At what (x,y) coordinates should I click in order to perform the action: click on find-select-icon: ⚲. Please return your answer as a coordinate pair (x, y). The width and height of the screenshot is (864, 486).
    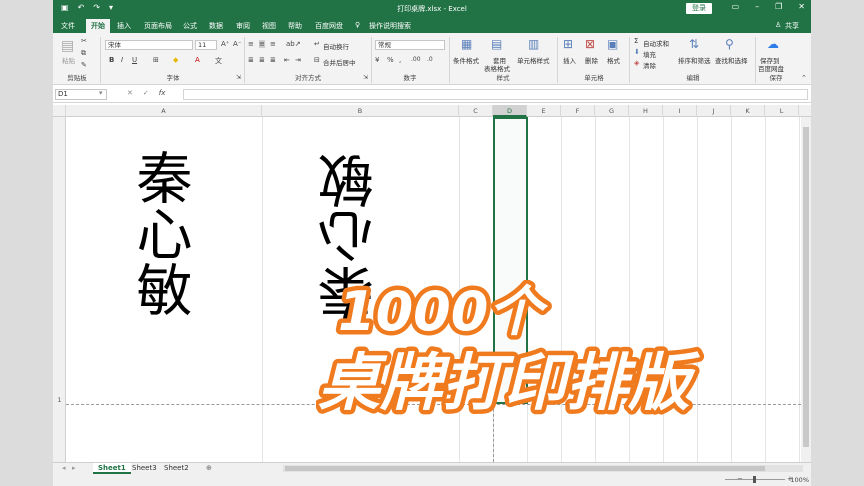
    Looking at the image, I should click on (729, 44).